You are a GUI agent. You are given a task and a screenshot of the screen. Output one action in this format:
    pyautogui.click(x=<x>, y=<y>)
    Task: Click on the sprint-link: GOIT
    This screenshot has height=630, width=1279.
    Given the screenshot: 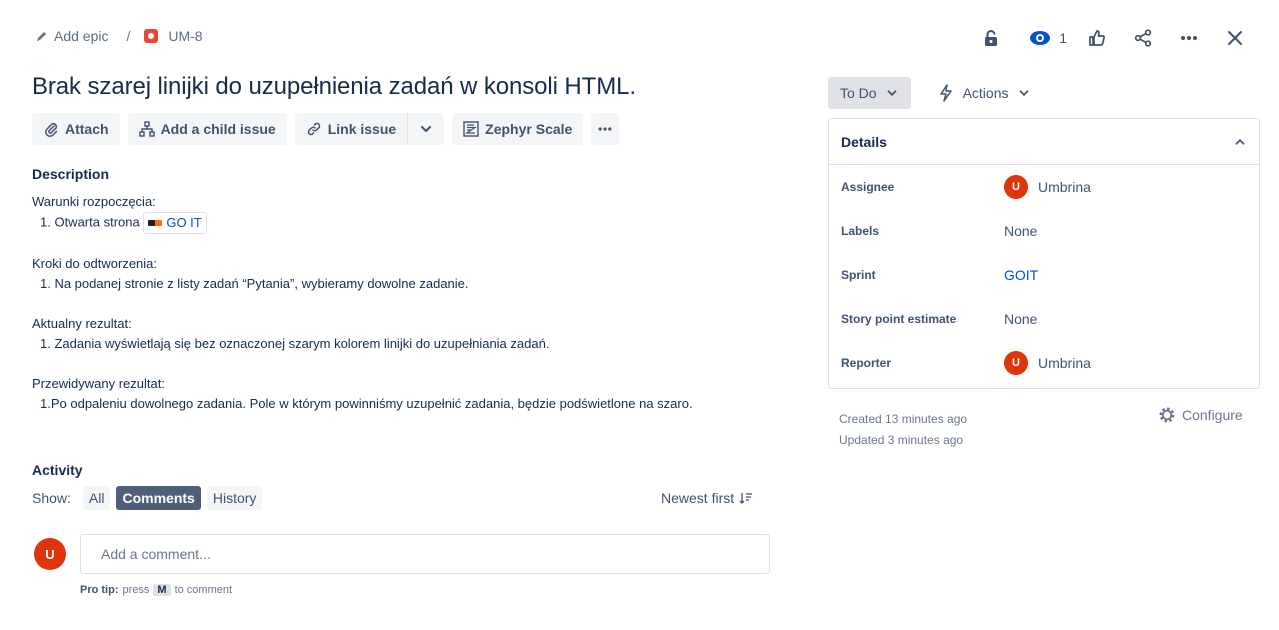 What is the action you would take?
    pyautogui.click(x=1021, y=275)
    